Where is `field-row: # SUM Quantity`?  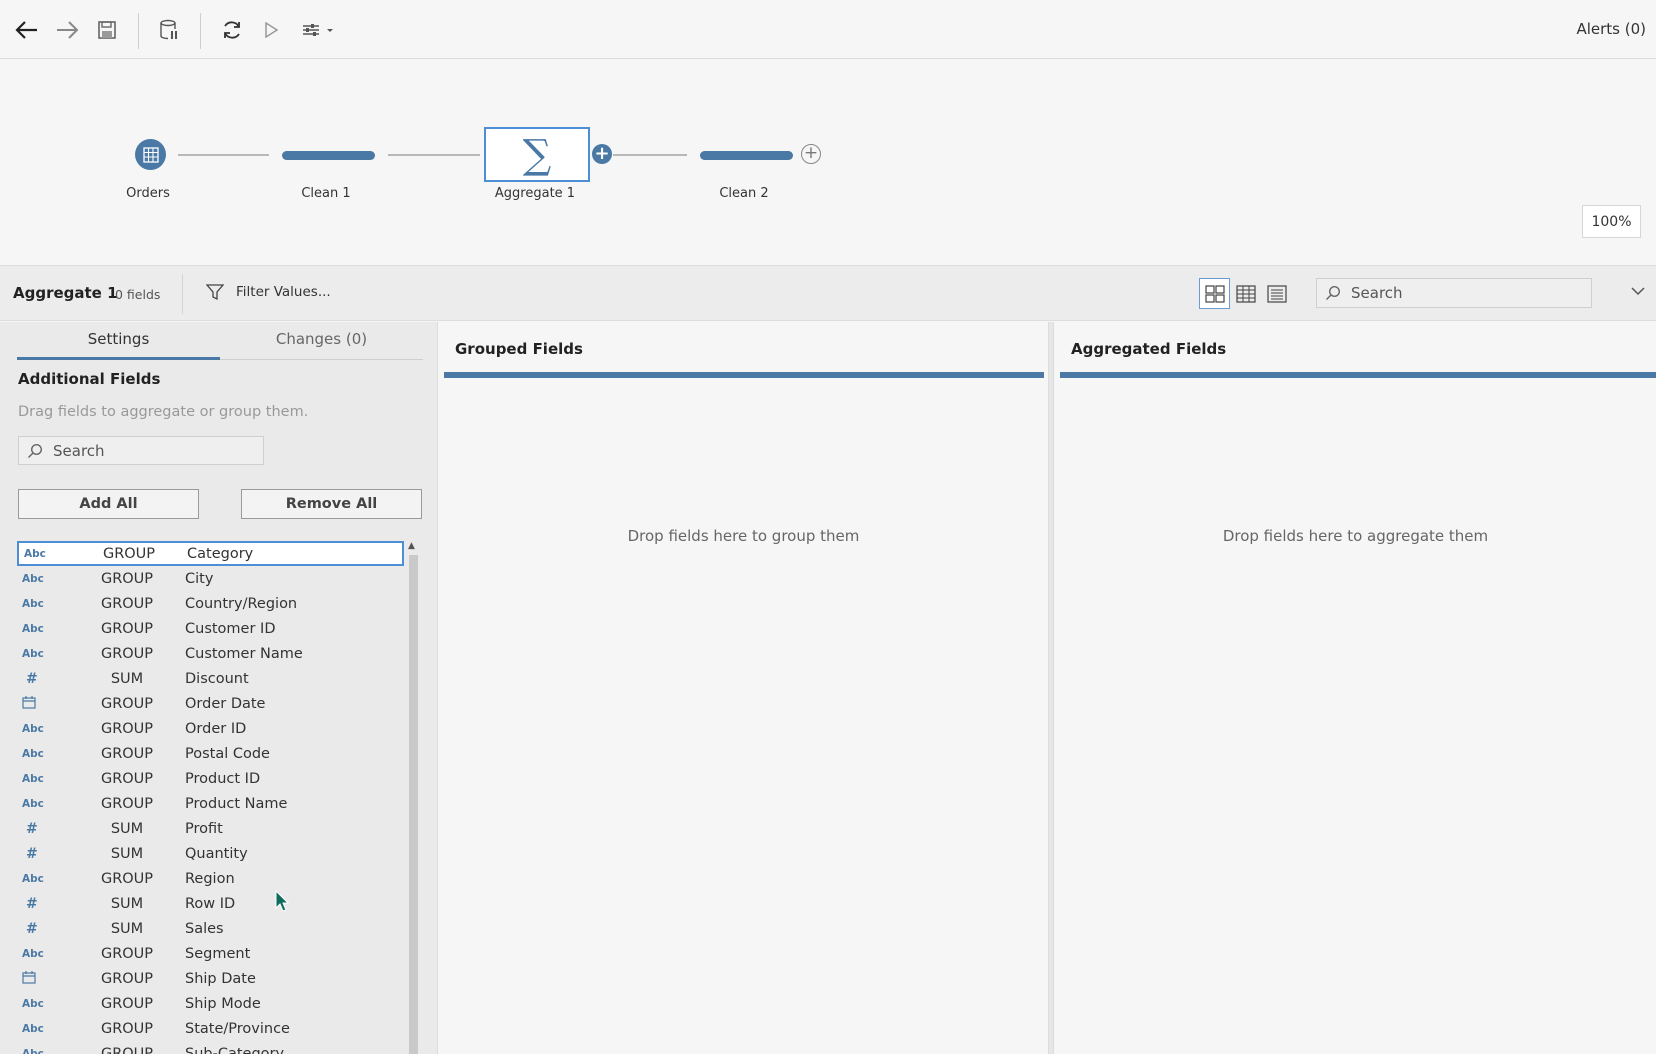
field-row: # SUM Quantity is located at coordinates (210, 853).